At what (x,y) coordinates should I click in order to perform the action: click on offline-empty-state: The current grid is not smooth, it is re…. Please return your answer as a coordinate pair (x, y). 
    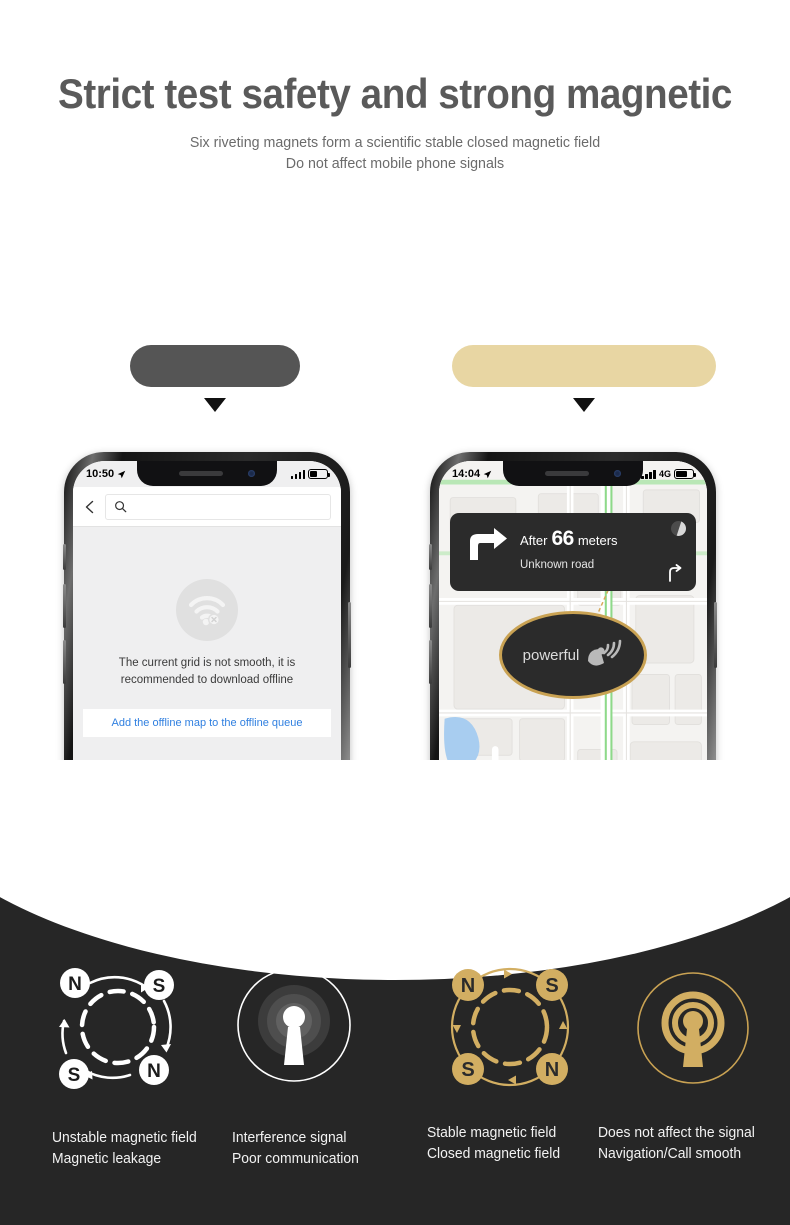
    Looking at the image, I should click on (207, 634).